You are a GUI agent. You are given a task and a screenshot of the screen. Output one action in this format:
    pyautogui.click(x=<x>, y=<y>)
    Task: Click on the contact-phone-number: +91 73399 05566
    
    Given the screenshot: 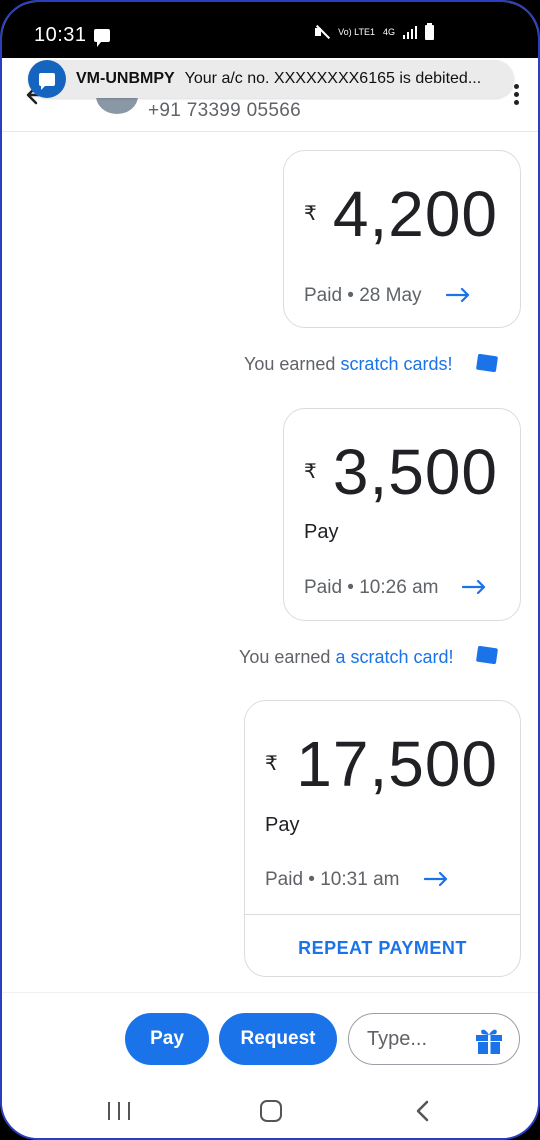 What is the action you would take?
    pyautogui.click(x=224, y=110)
    